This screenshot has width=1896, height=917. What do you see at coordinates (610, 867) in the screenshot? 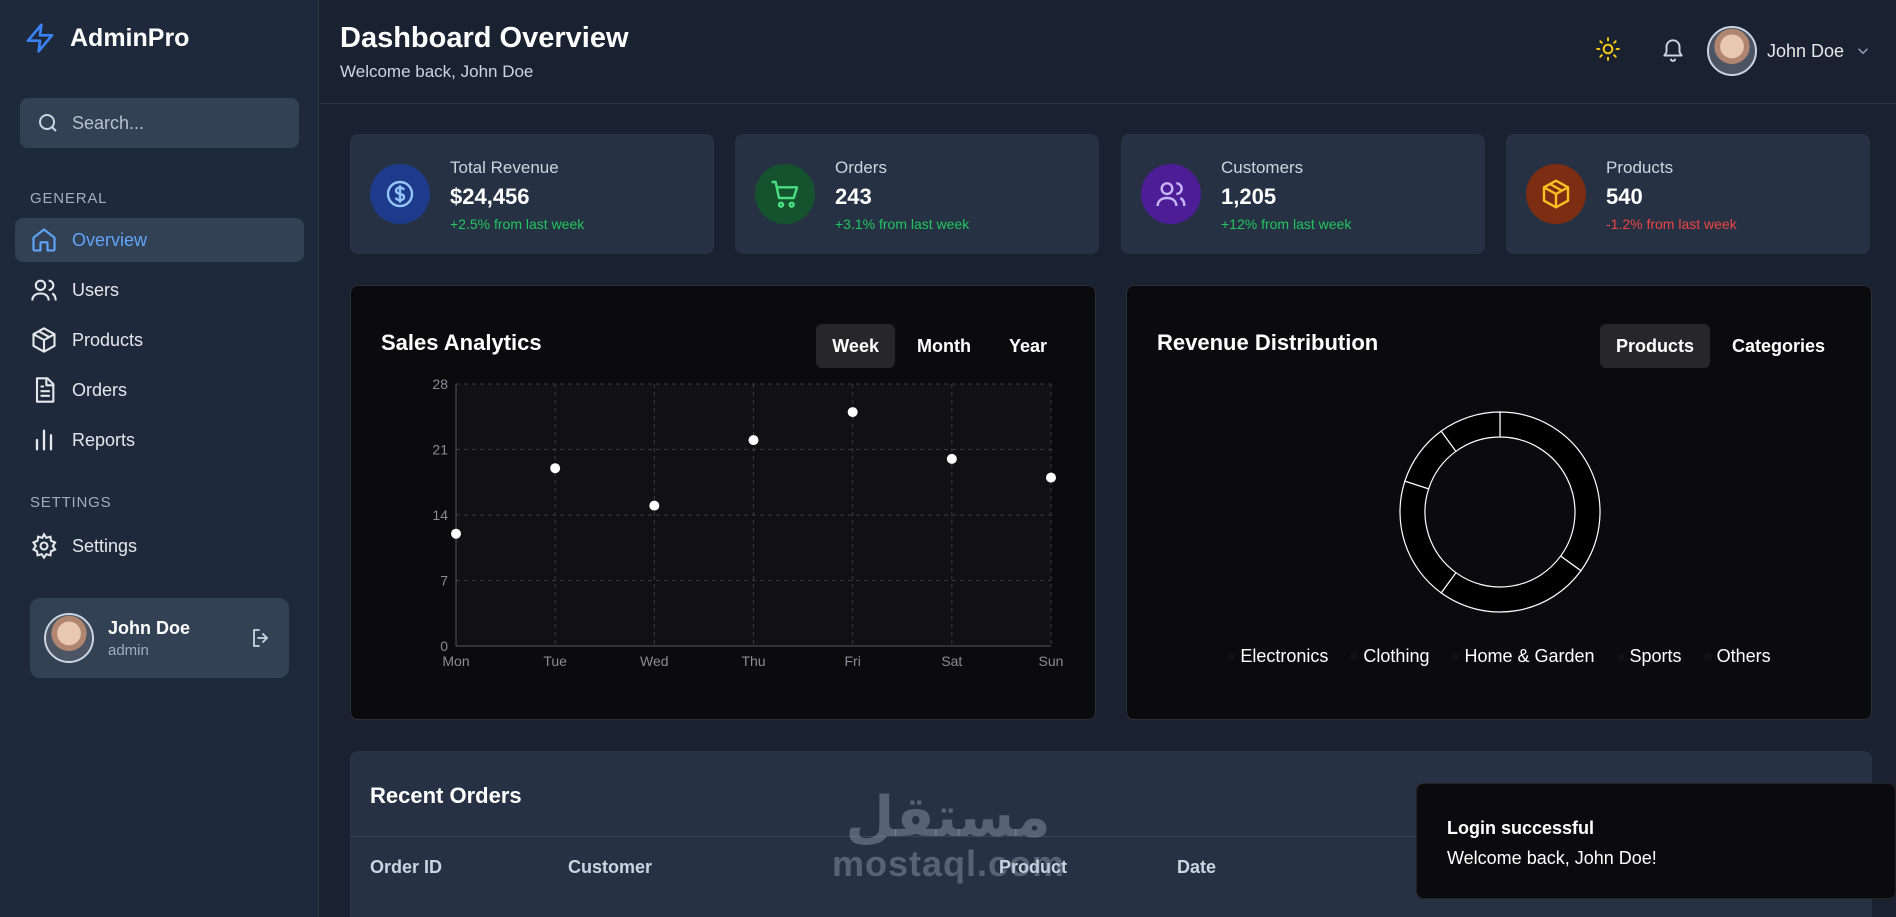
I see `column-header-customer: Customer` at bounding box center [610, 867].